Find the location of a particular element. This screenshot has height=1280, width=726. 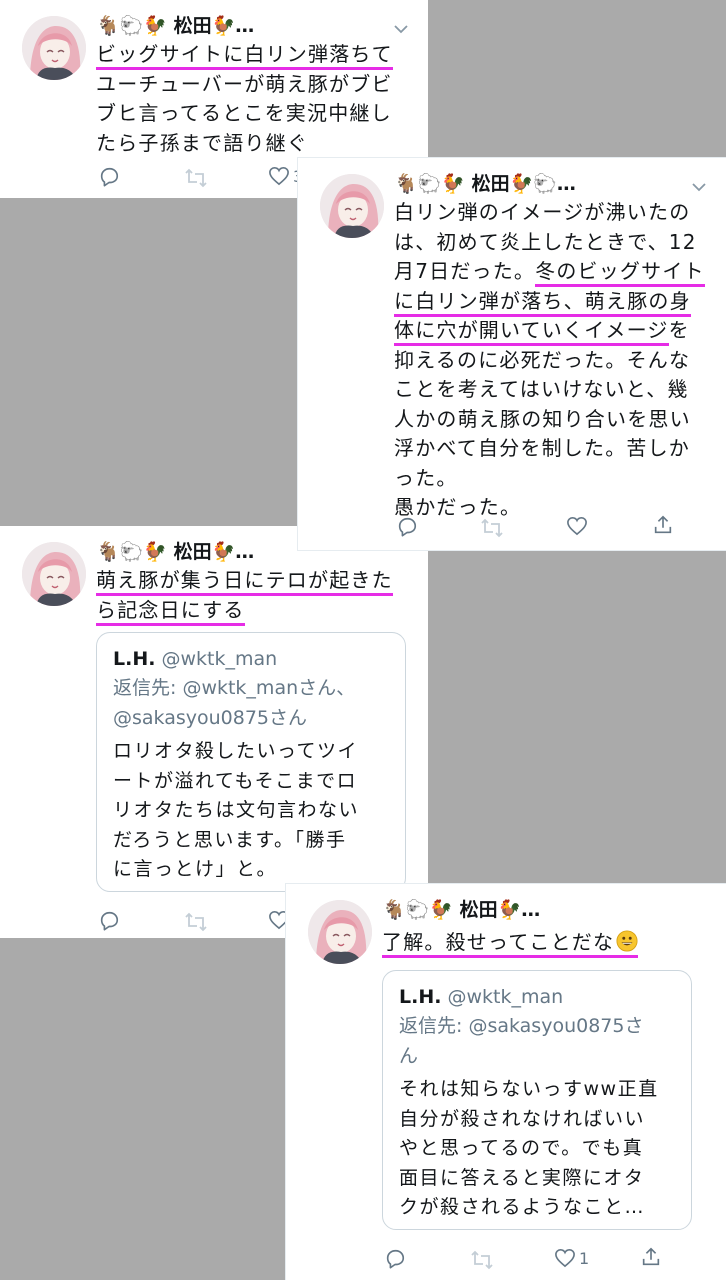

tweet-text-line: は、初めて炎上したときで、12 is located at coordinates (545, 241).